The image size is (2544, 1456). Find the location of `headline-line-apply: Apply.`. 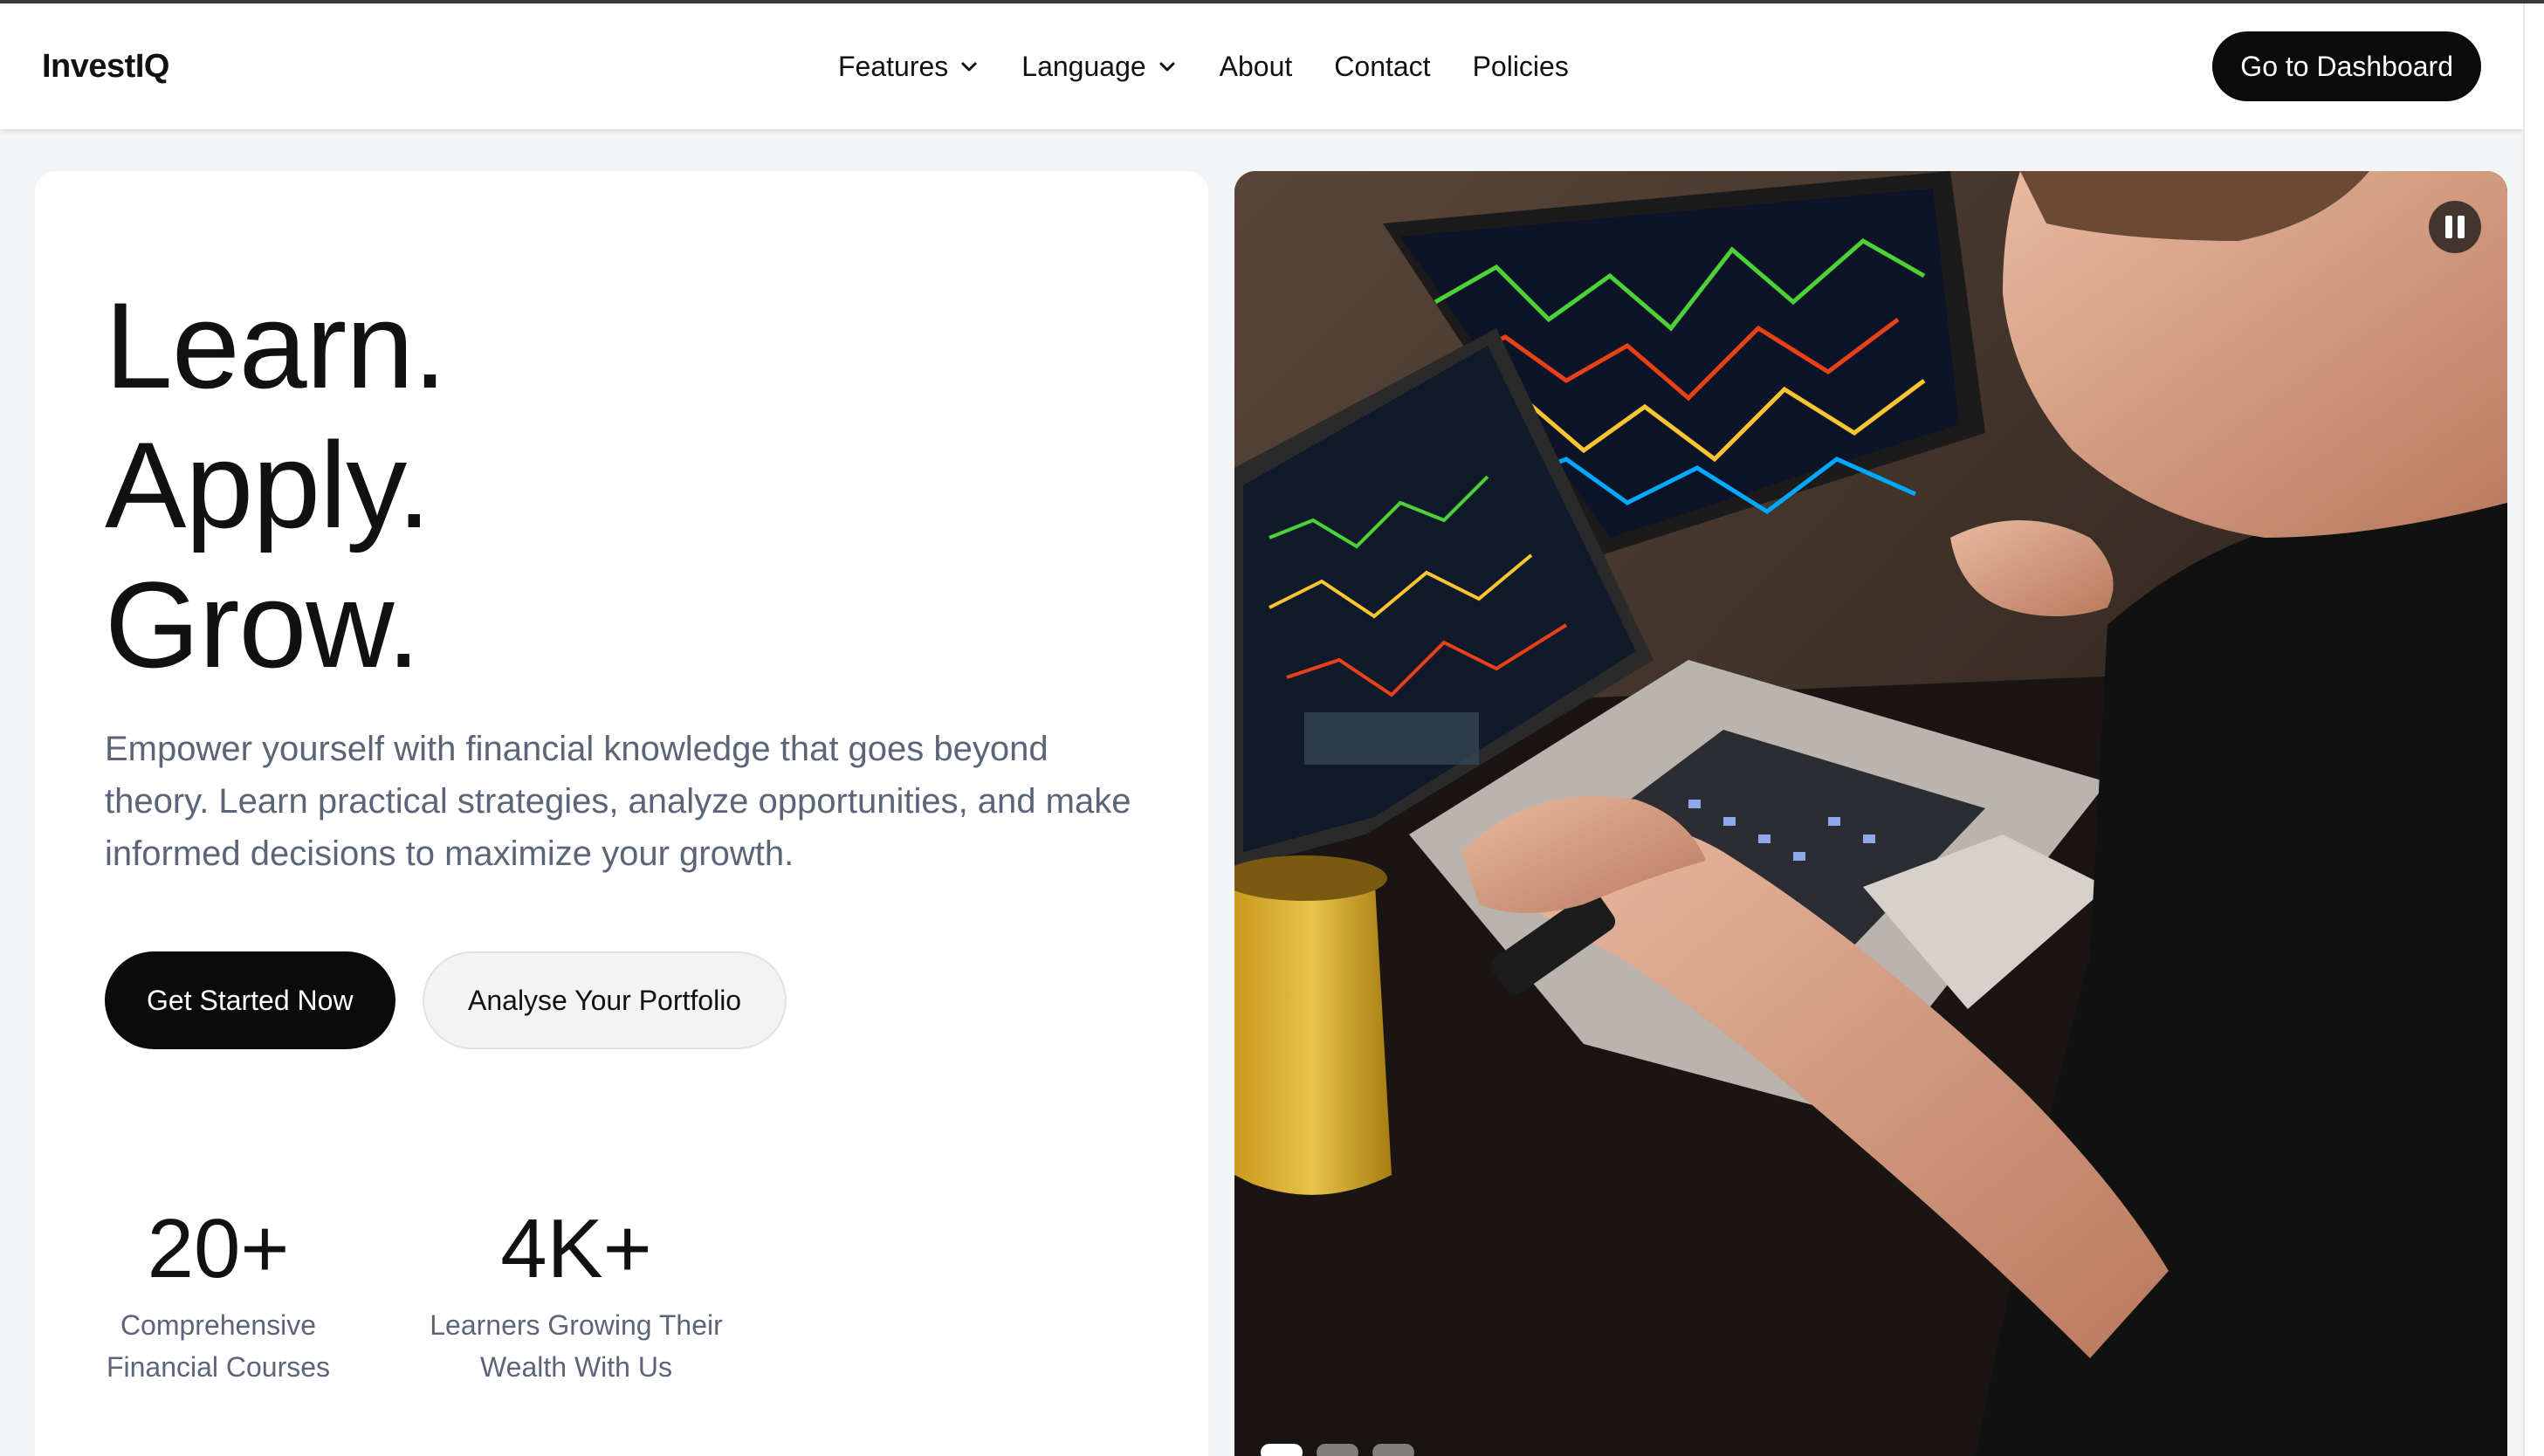

headline-line-apply: Apply. is located at coordinates (268, 484).